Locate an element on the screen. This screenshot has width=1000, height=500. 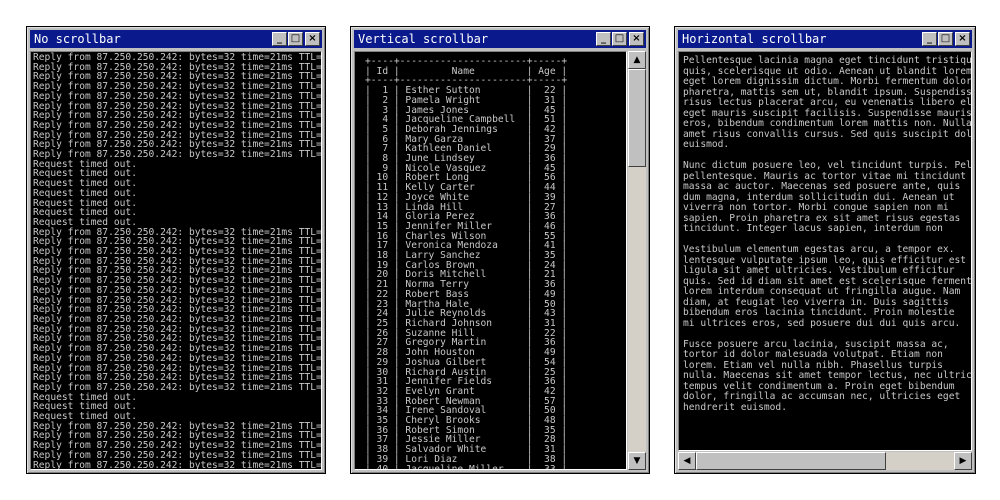
window-title: No scrollbar is located at coordinates (77, 39).